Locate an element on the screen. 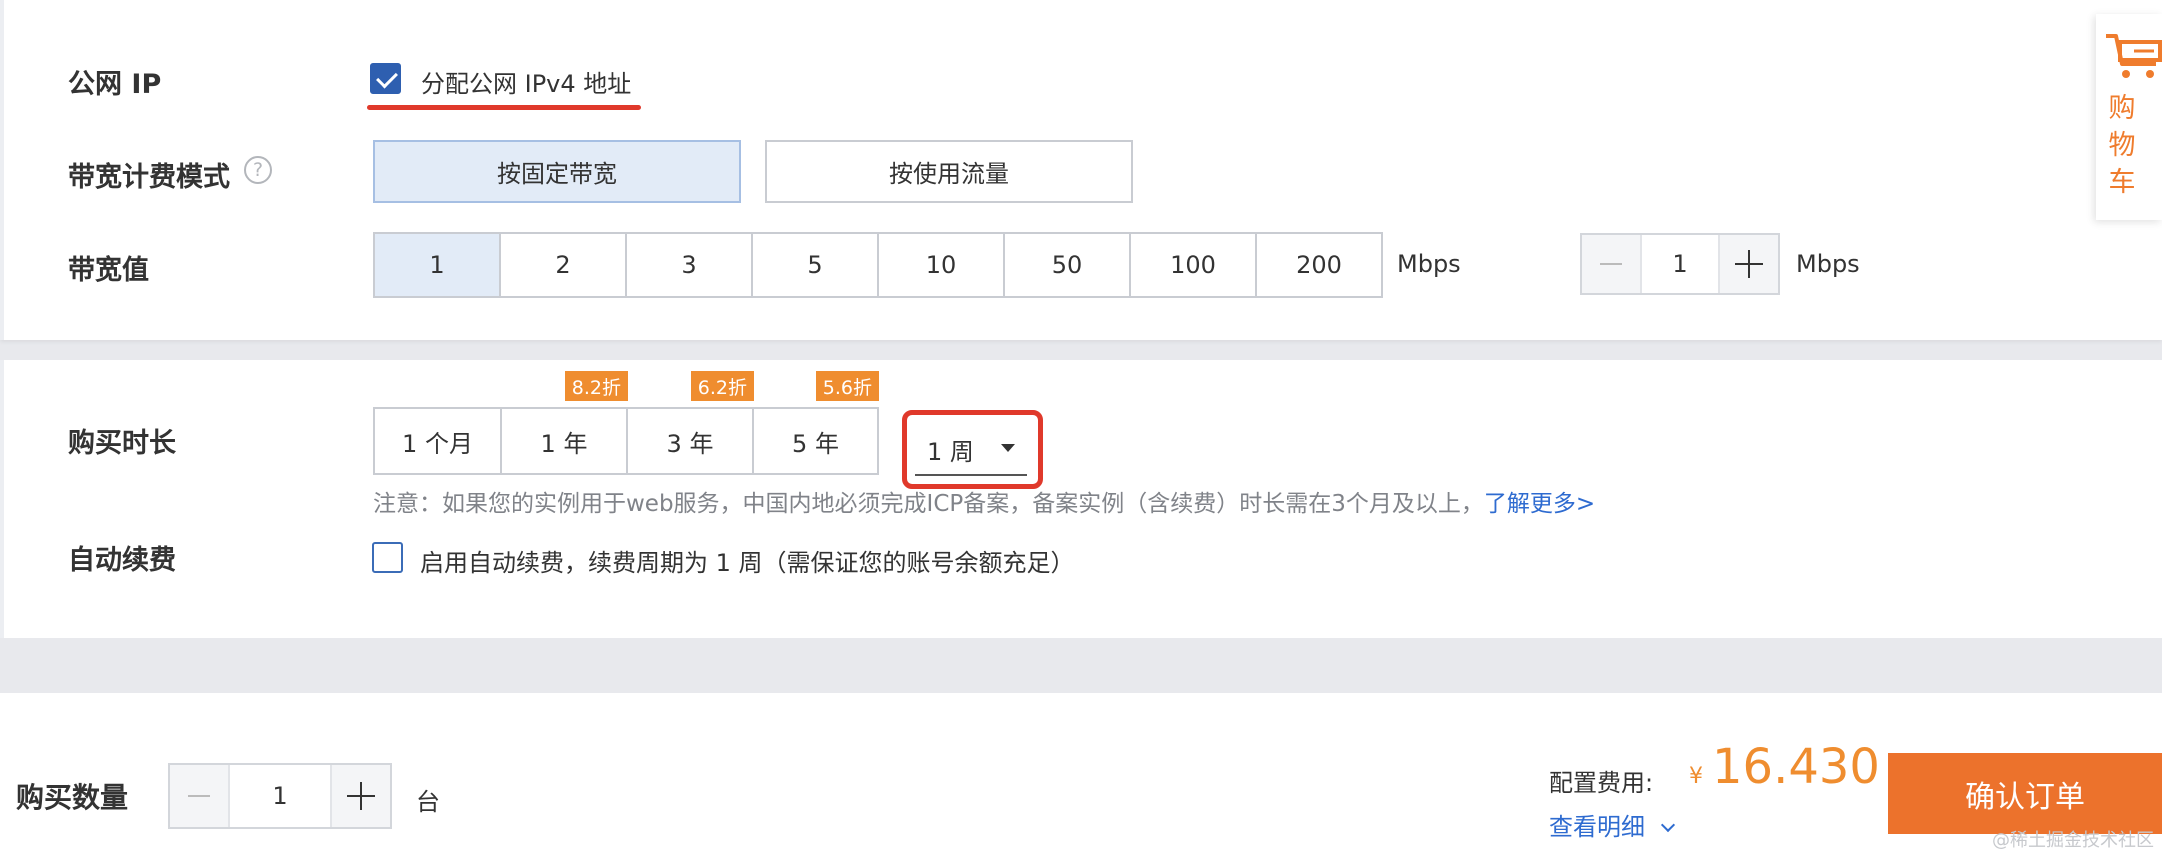 Image resolution: width=2162 pixels, height=858 pixels. duration-option-label: 5 年 is located at coordinates (815, 443).